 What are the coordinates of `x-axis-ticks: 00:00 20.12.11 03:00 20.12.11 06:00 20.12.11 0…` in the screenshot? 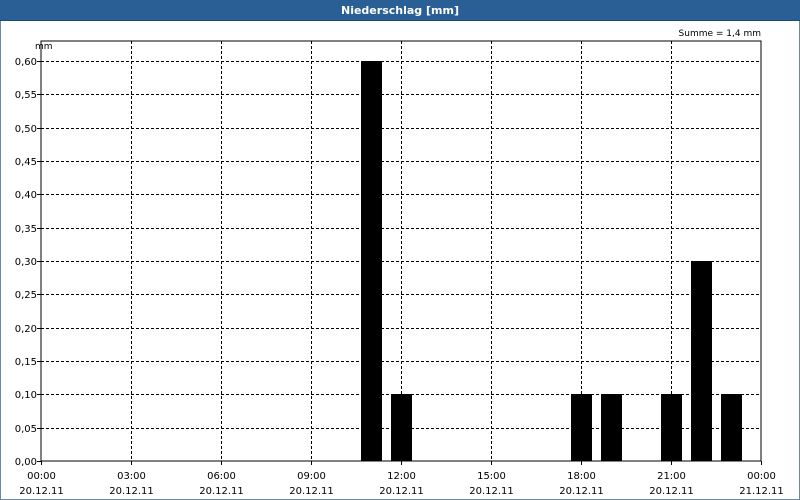 It's located at (401, 479).